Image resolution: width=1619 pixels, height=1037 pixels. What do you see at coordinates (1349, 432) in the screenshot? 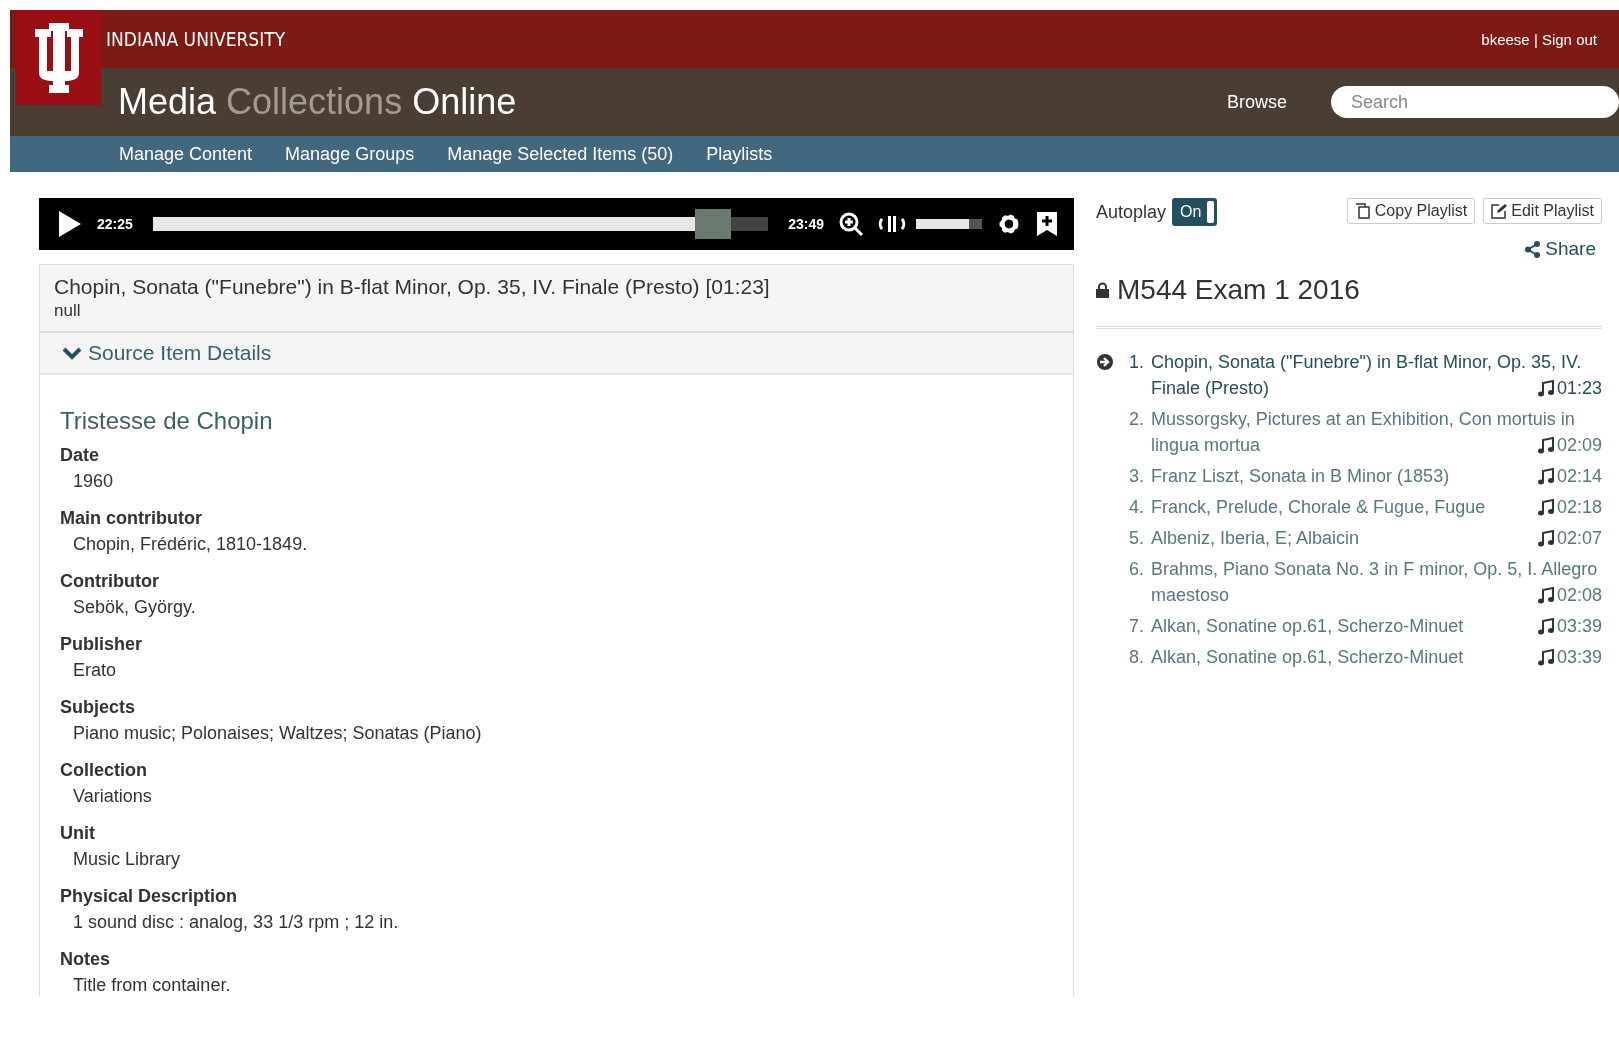
I see `playlist-item: 2. Mussorgsky, Pictures at an Exhibition, Con mortuis in lingua mortua 02:09` at bounding box center [1349, 432].